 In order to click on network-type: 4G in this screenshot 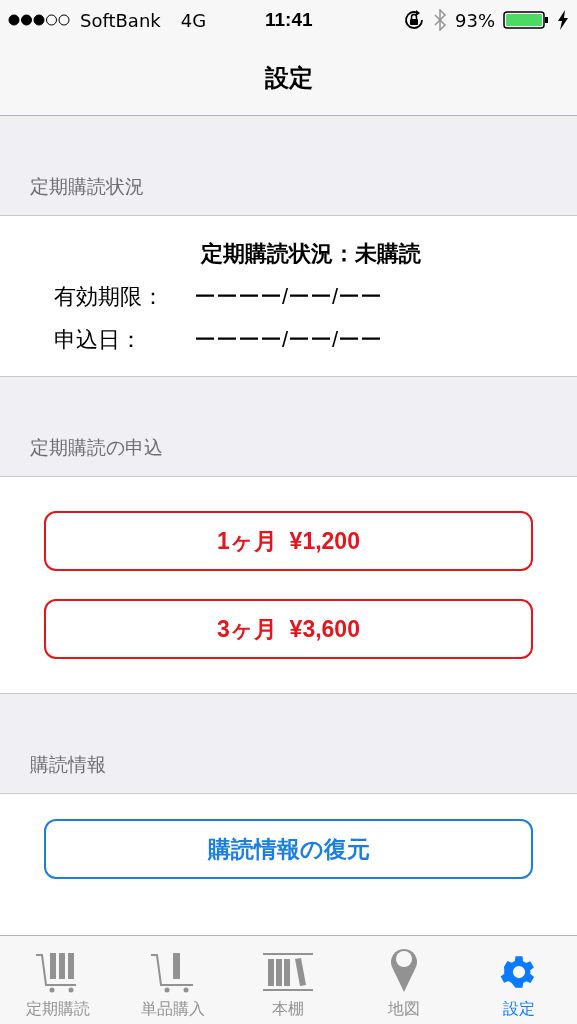, I will do `click(193, 20)`.